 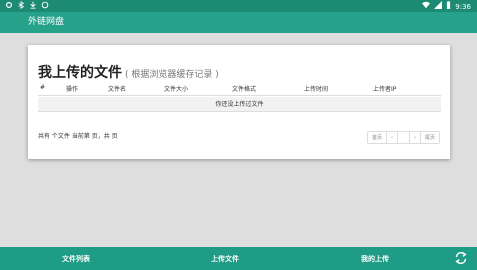 What do you see at coordinates (244, 89) in the screenshot?
I see `column-header-format: 文件格式` at bounding box center [244, 89].